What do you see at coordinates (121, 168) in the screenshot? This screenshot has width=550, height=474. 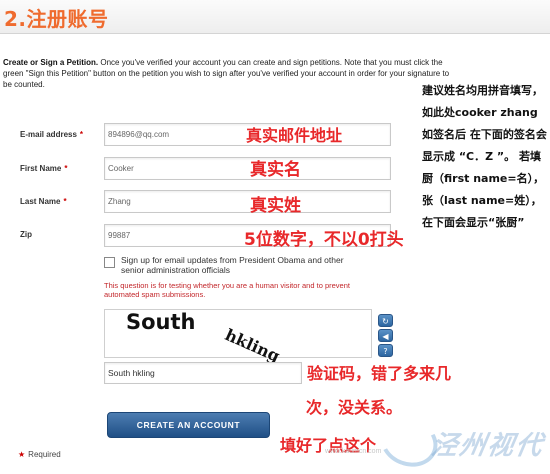 I see `first-name-value: Cooker` at bounding box center [121, 168].